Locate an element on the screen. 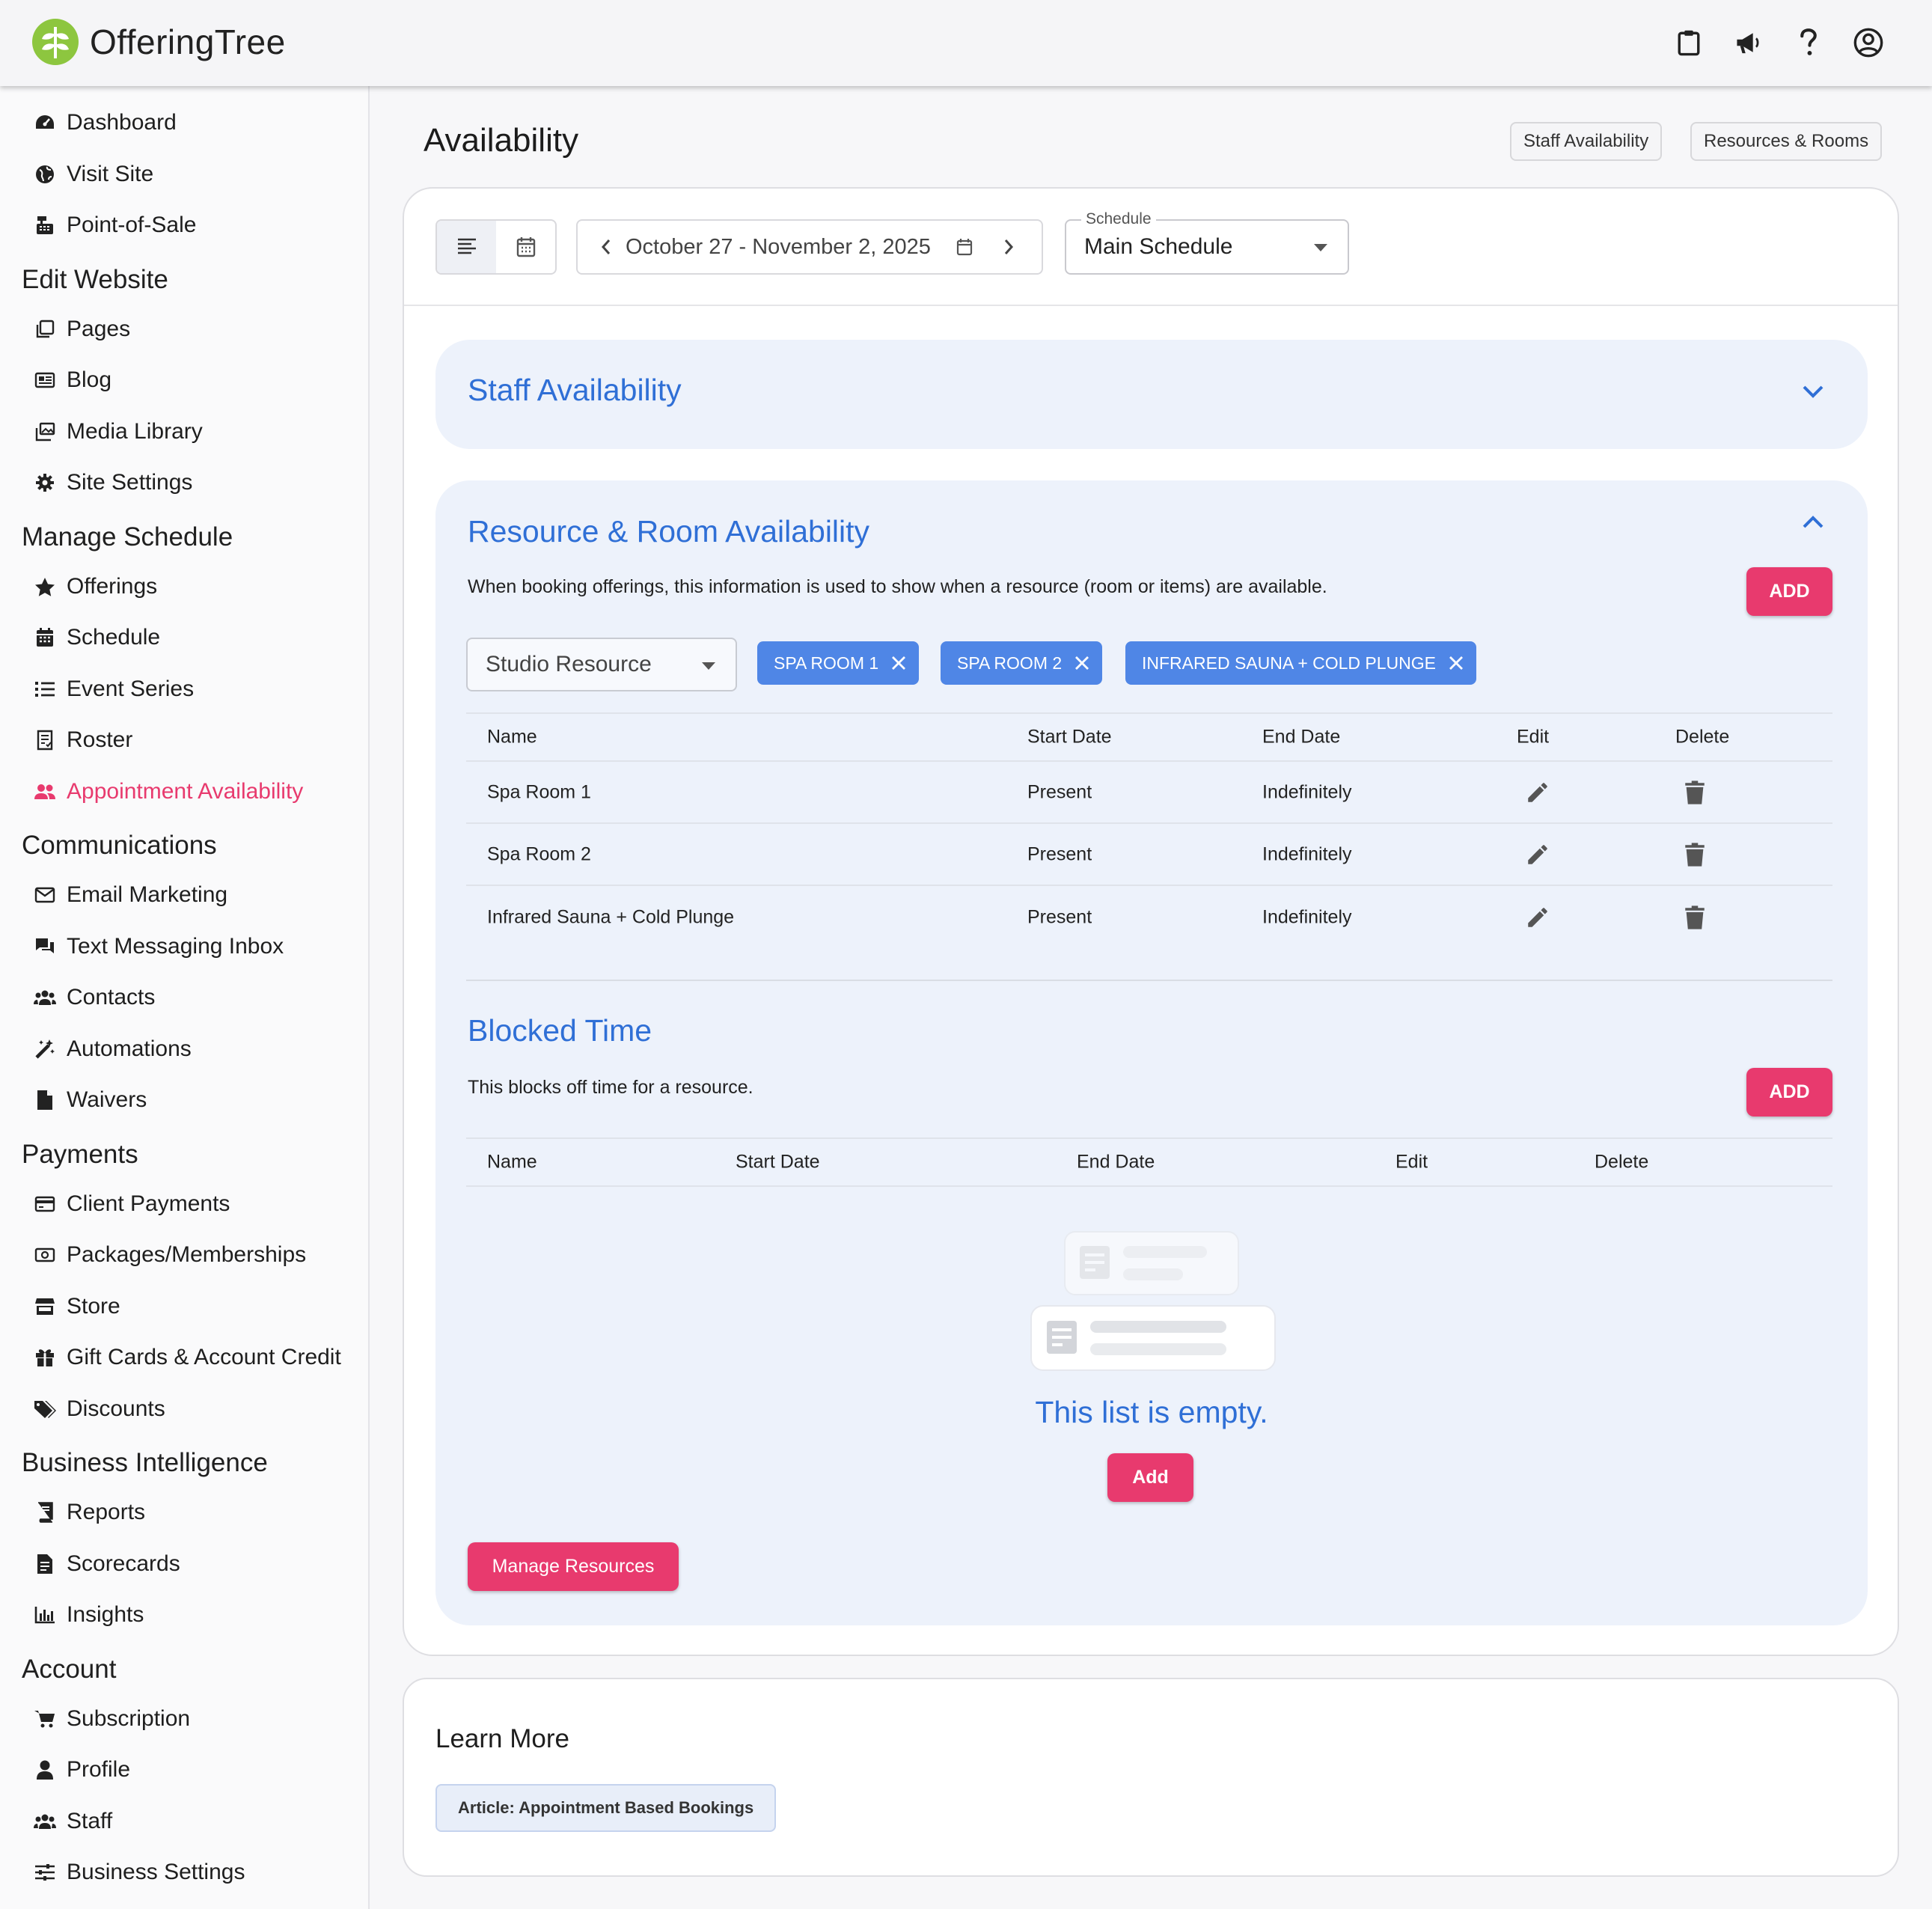 The width and height of the screenshot is (1932, 1909). app-logo: OfferingTree is located at coordinates (158, 42).